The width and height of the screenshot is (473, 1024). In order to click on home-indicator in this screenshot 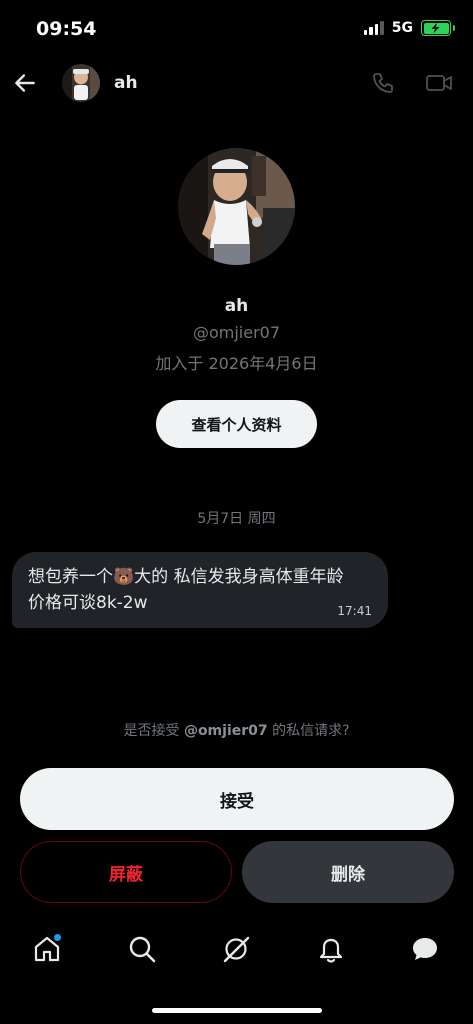, I will do `click(237, 1010)`.